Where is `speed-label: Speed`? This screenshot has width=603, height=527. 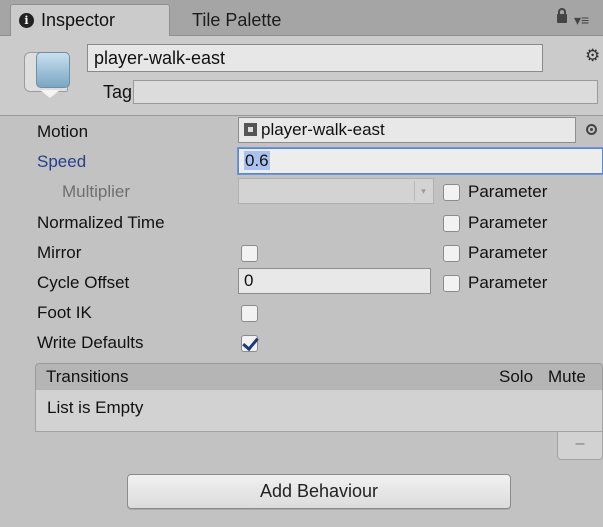 speed-label: Speed is located at coordinates (62, 161).